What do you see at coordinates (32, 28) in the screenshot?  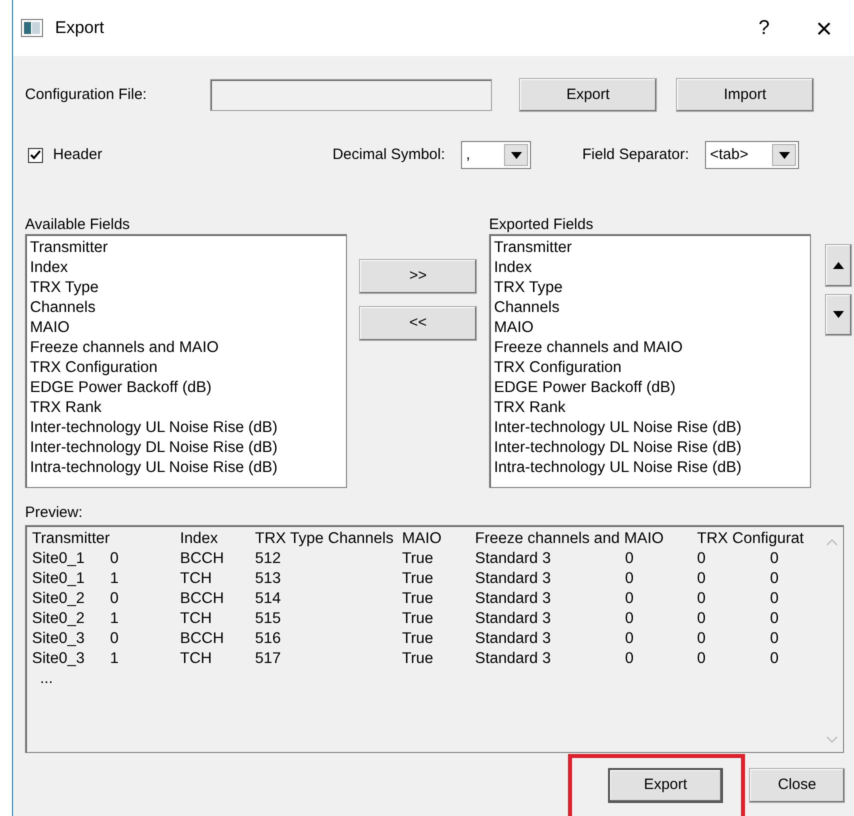 I see `app-icon` at bounding box center [32, 28].